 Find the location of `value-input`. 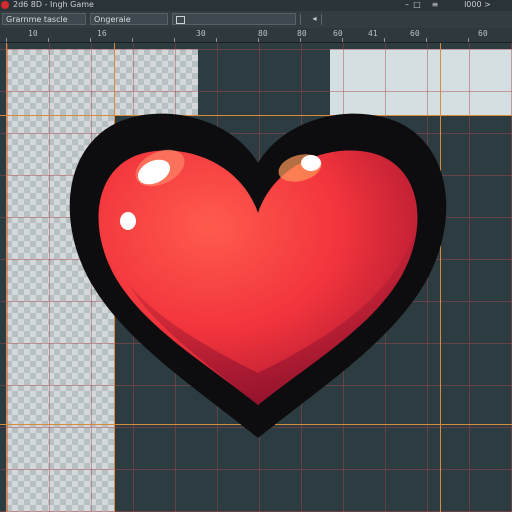

value-input is located at coordinates (234, 19).